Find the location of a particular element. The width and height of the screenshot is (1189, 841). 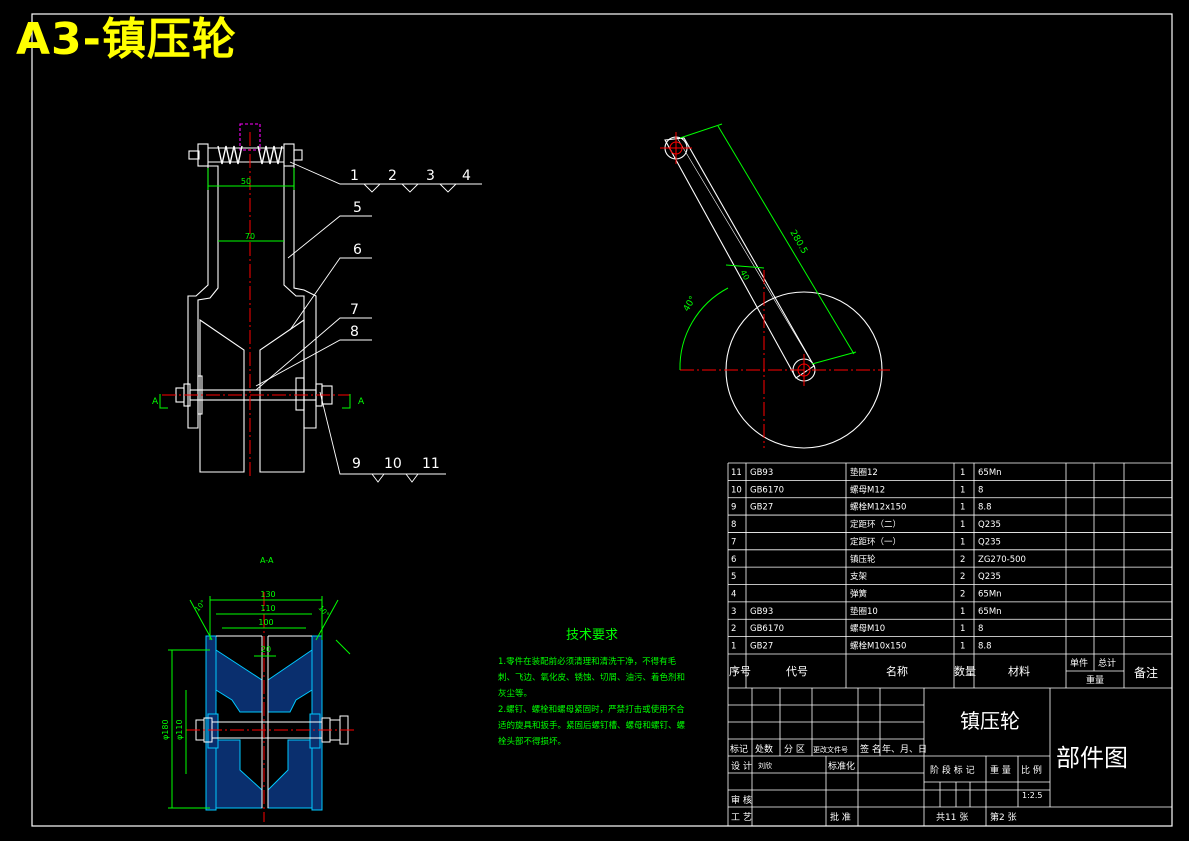

dim-top-width: 50 is located at coordinates (246, 181).